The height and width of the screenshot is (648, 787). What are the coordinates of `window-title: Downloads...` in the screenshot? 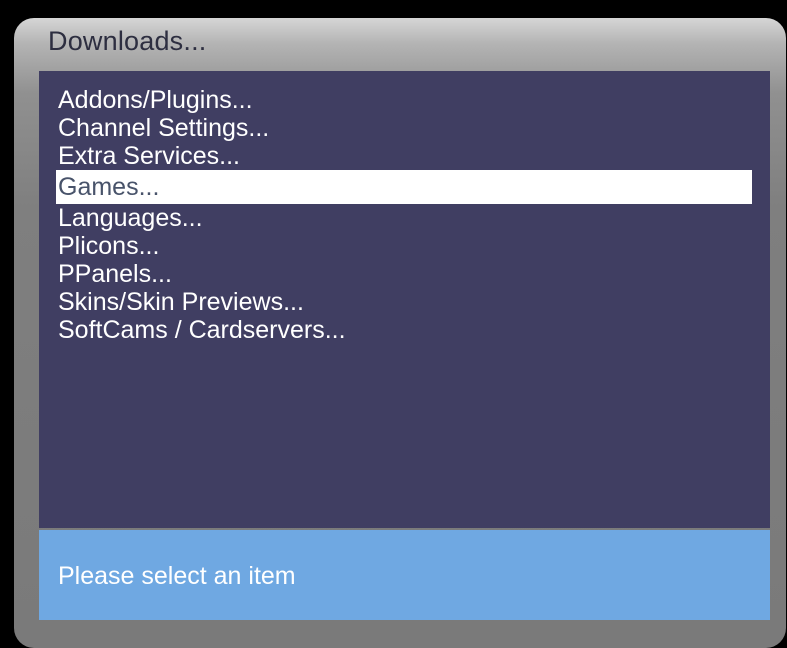 It's located at (127, 41).